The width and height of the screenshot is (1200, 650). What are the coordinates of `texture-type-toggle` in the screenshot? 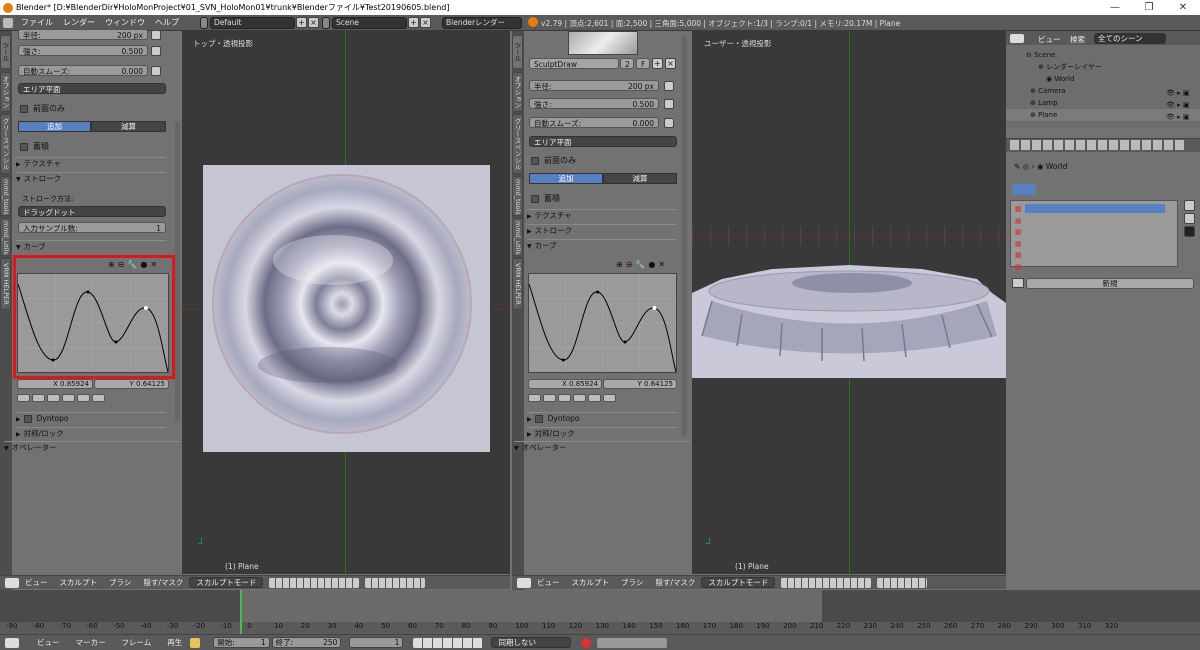 It's located at (1024, 189).